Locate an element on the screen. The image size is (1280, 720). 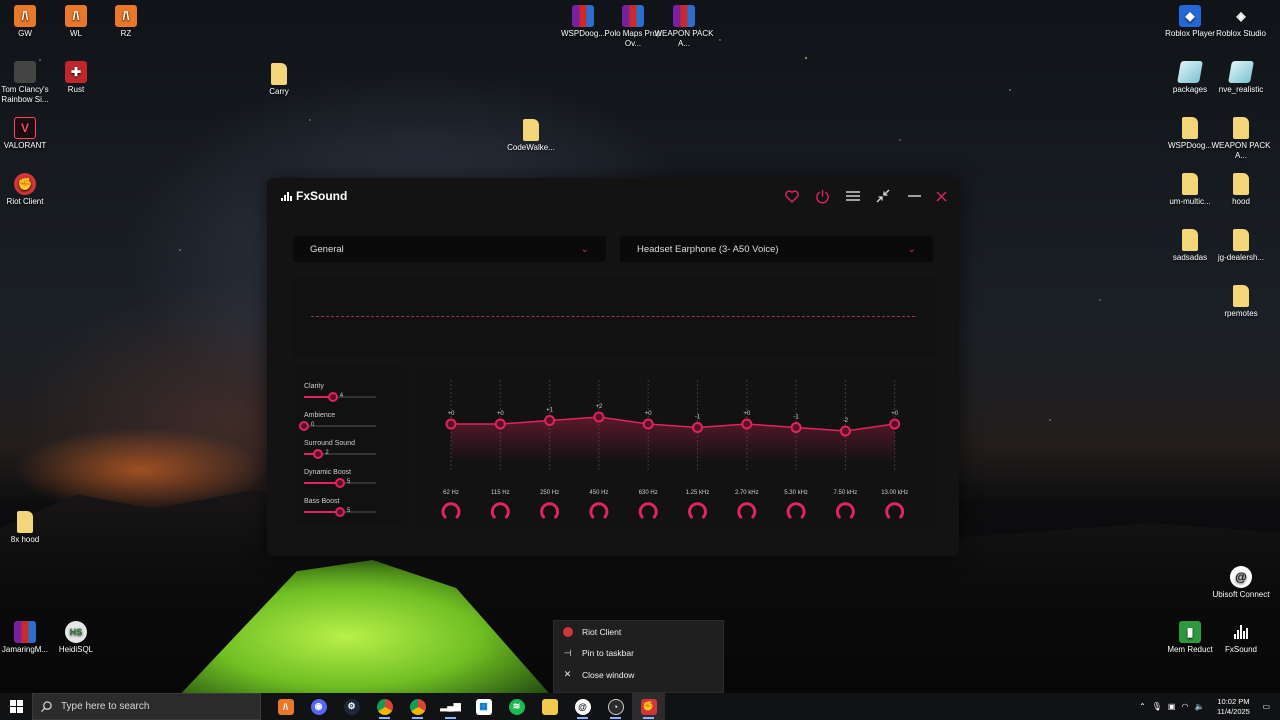
taskbar-app-chrome is located at coordinates (417, 706).